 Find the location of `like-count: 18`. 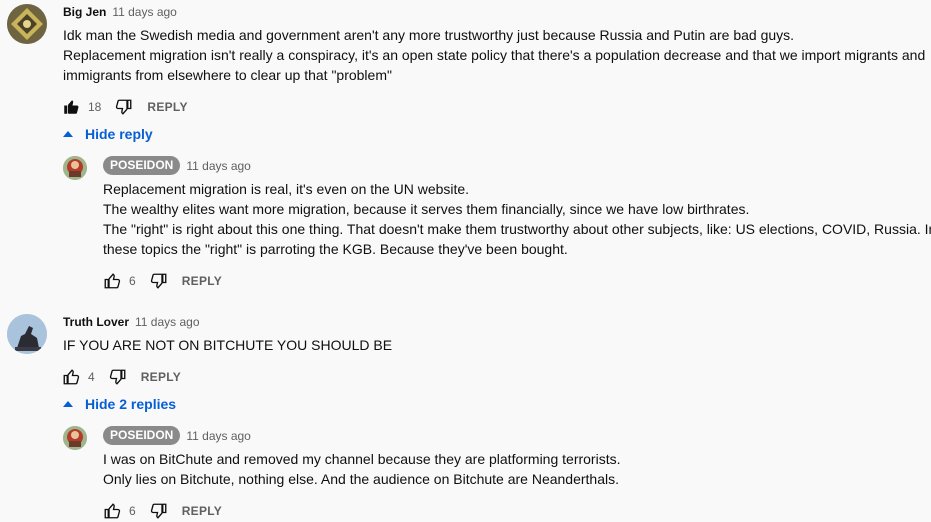

like-count: 18 is located at coordinates (95, 107).